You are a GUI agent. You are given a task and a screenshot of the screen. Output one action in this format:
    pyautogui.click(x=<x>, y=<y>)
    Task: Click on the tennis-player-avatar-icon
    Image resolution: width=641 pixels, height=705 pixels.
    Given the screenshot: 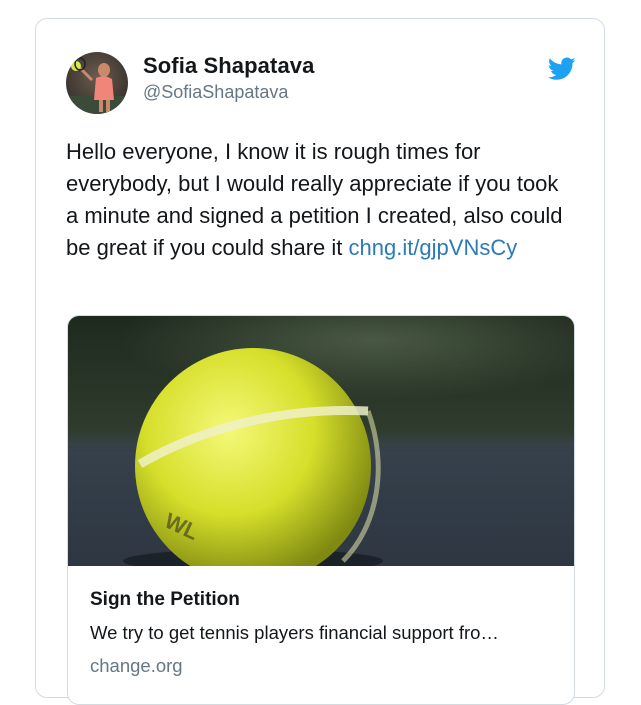 What is the action you would take?
    pyautogui.click(x=97, y=83)
    